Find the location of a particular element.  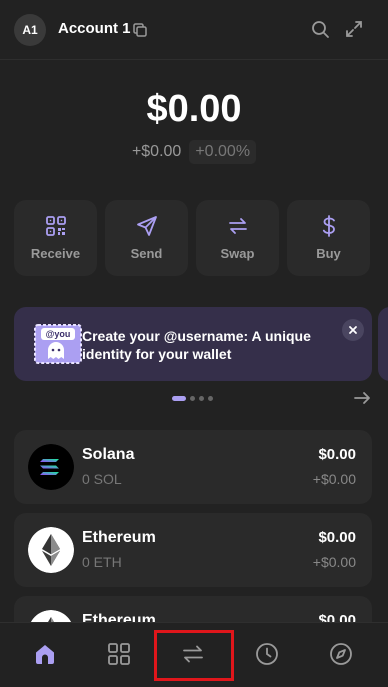

search-icon is located at coordinates (320, 29).